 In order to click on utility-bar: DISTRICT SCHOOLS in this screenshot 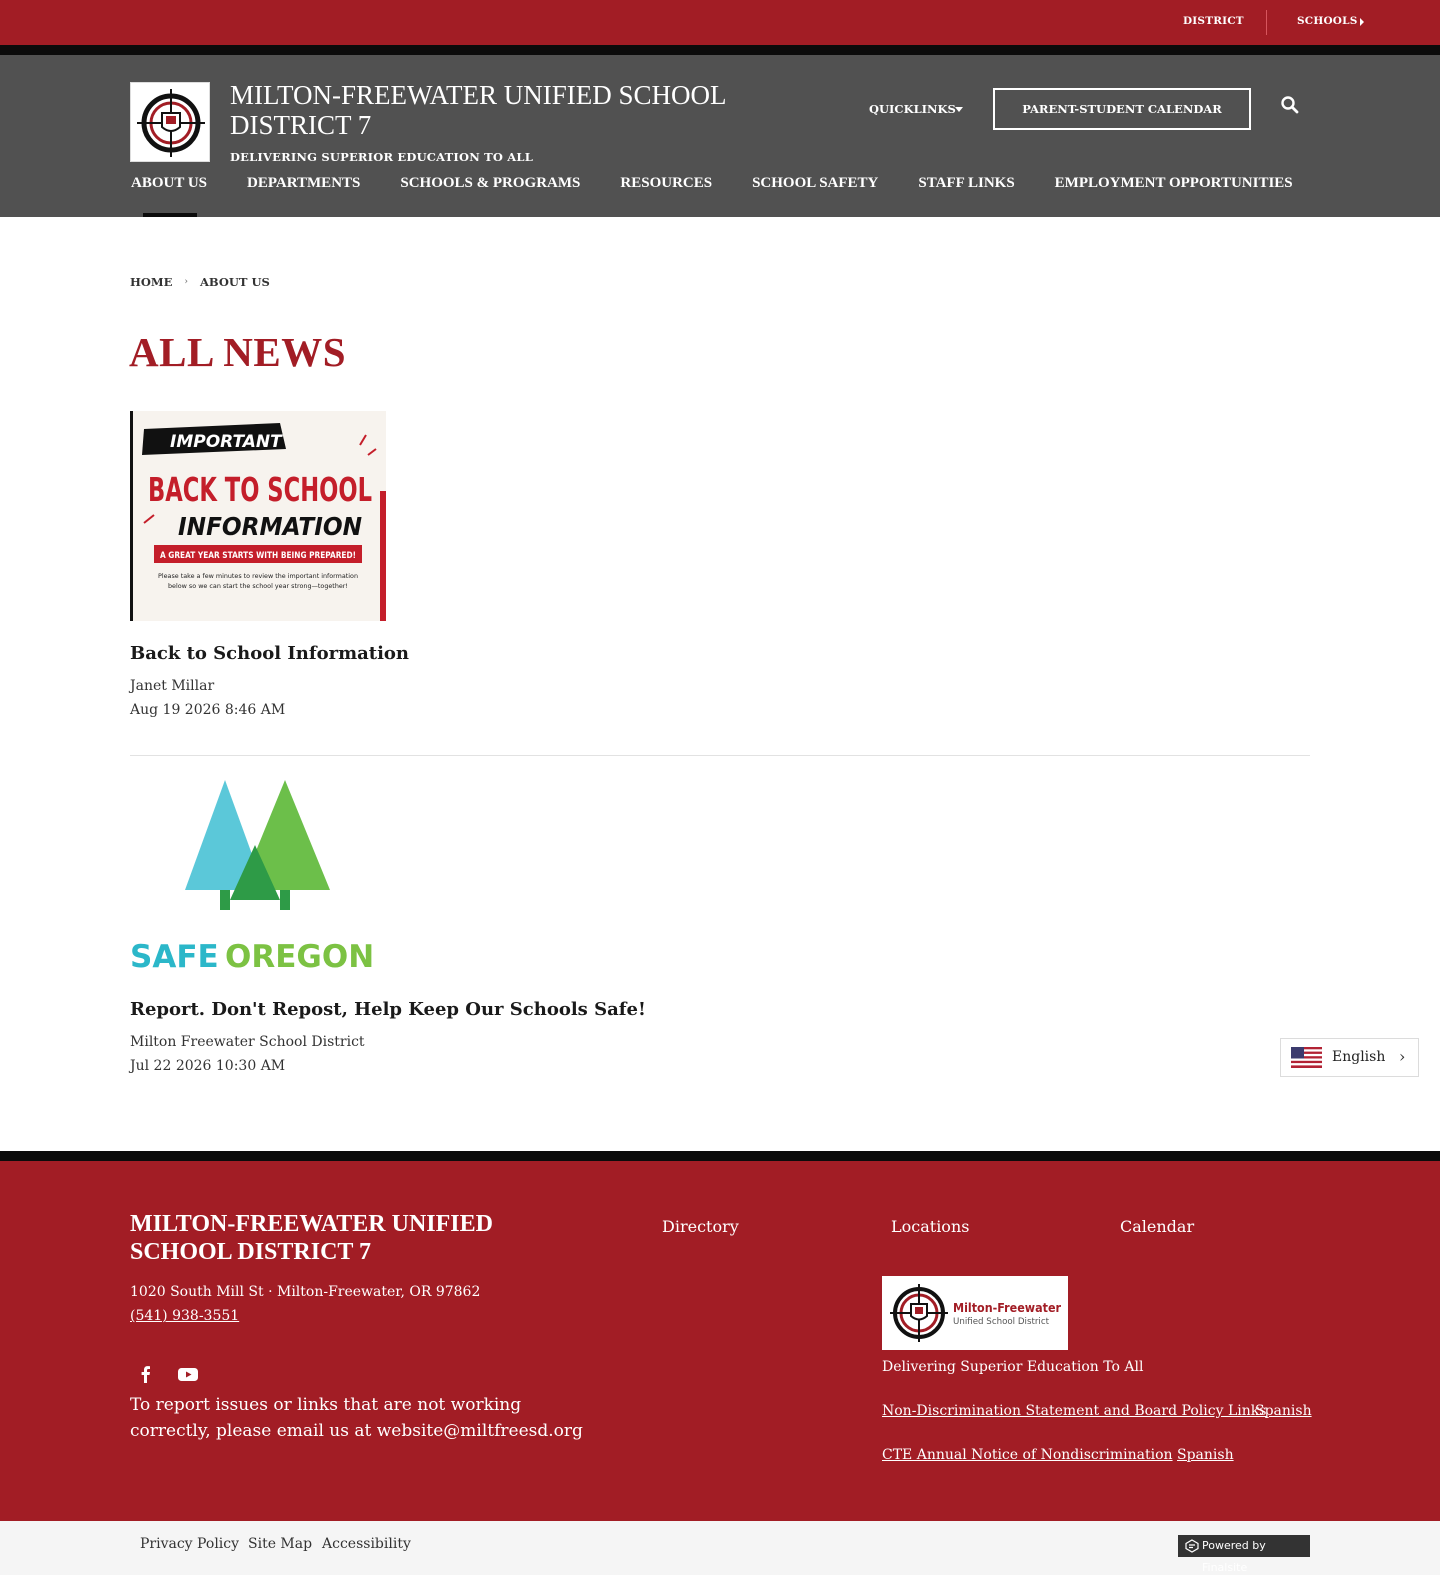, I will do `click(720, 22)`.